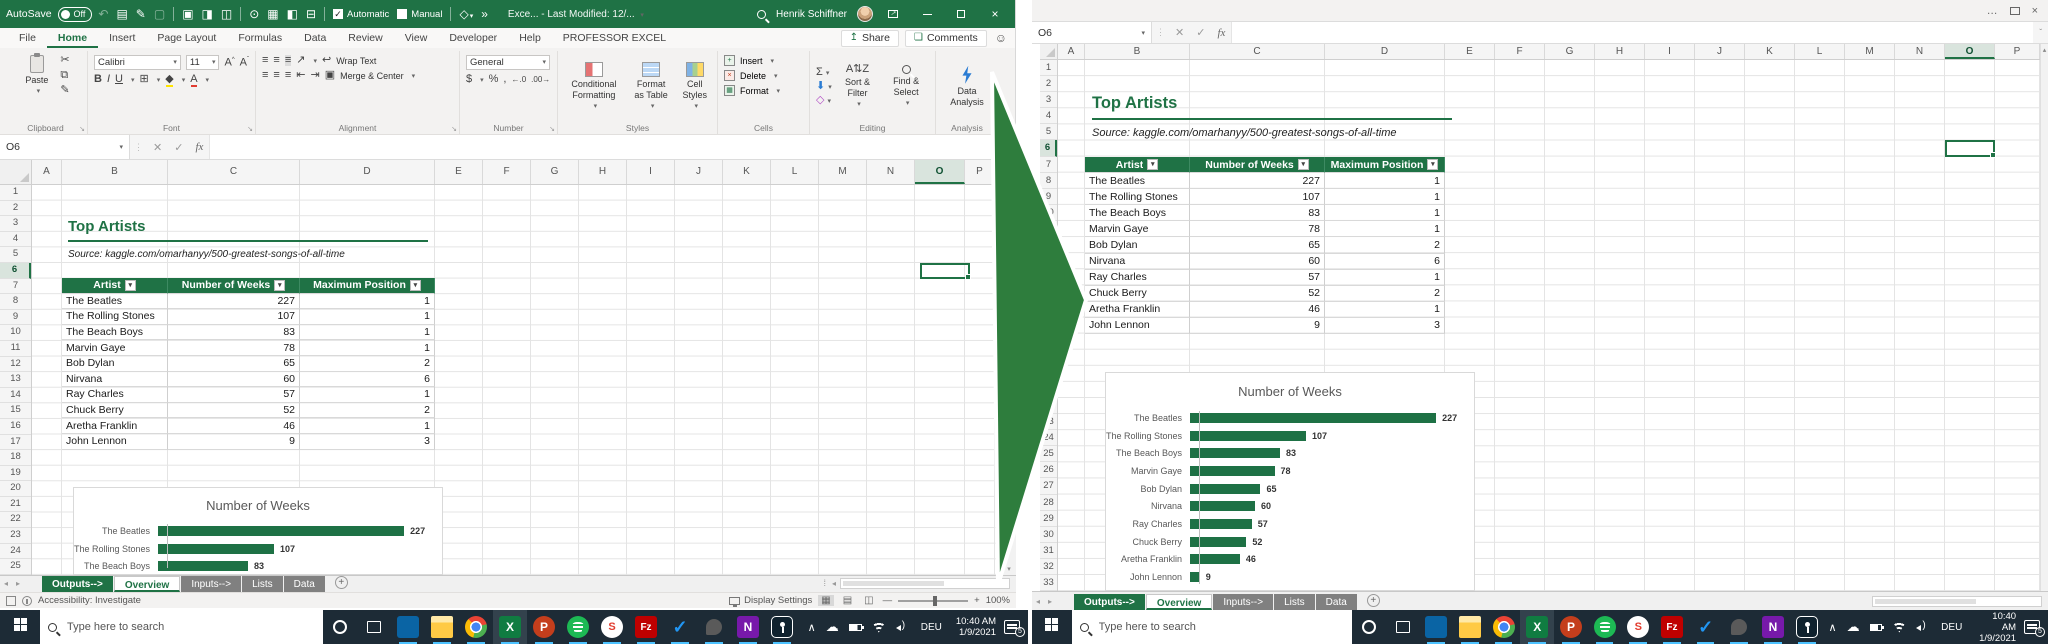 The image size is (2048, 644). Describe the element at coordinates (1048, 277) in the screenshot. I see `row-header-14: 14` at that location.